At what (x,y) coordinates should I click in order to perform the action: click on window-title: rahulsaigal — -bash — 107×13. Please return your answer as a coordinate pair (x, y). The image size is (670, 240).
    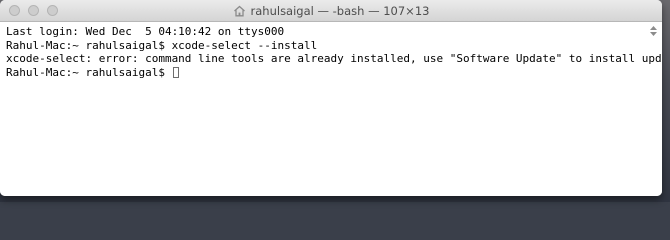
    Looking at the image, I should click on (331, 11).